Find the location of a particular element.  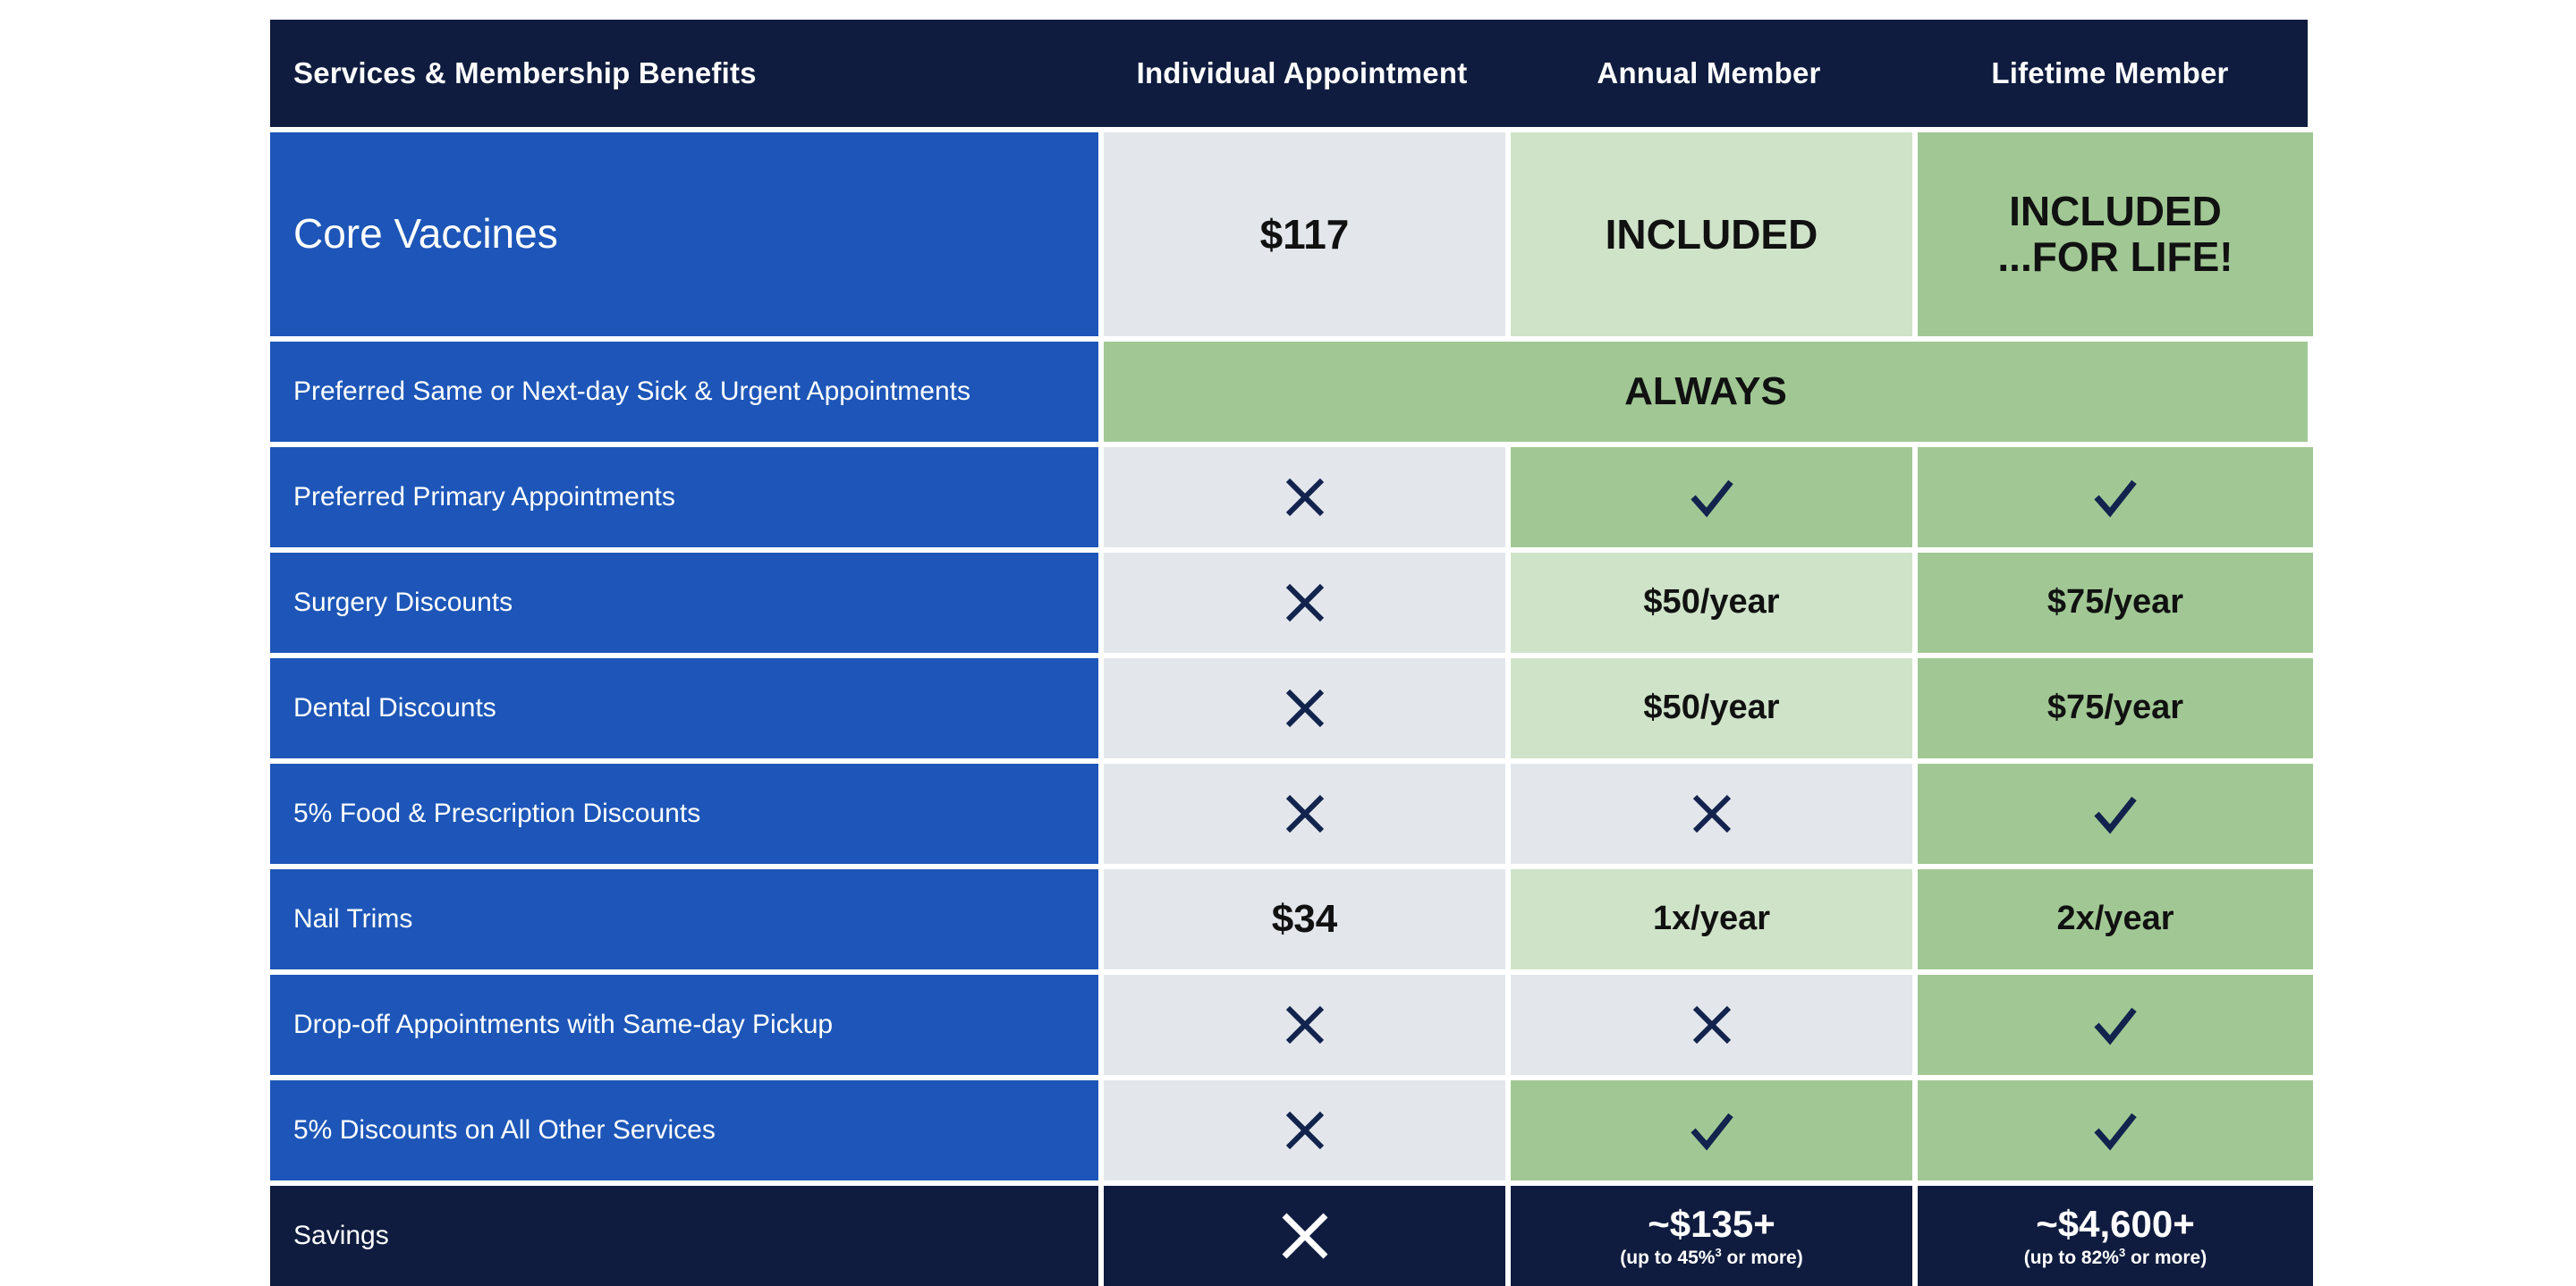

table-row: Dental Discounts $50/year $75/year is located at coordinates (1291, 708).